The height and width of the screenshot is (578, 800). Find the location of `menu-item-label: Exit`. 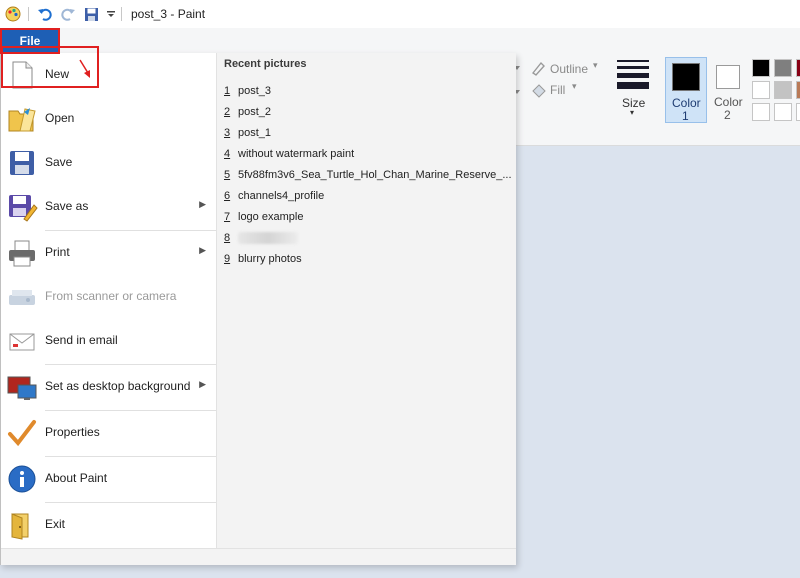

menu-item-label: Exit is located at coordinates (55, 524).